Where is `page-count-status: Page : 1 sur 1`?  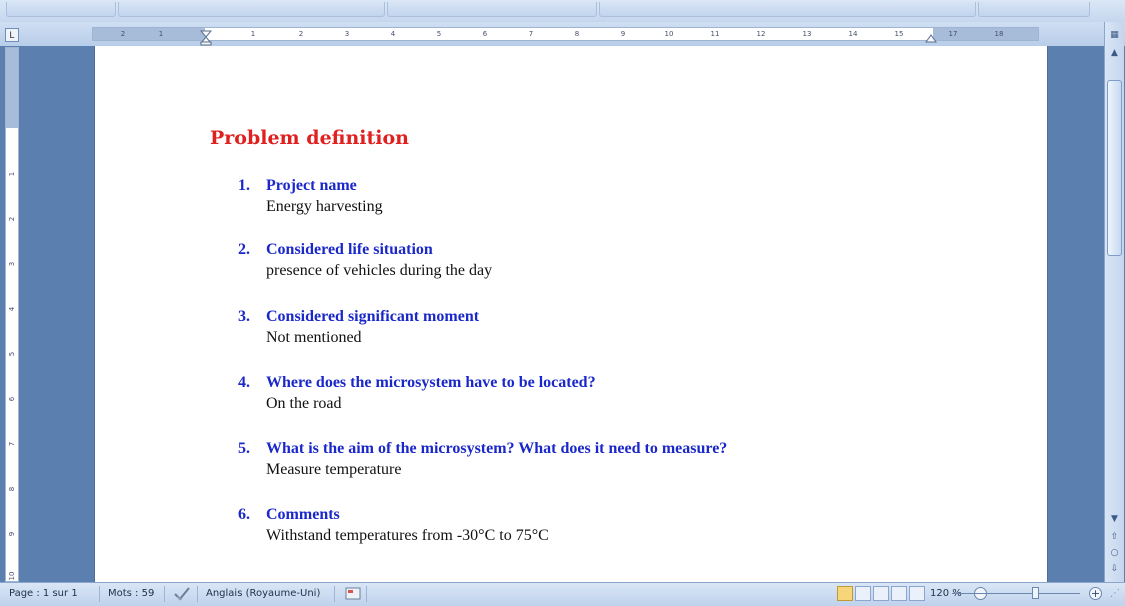 page-count-status: Page : 1 sur 1 is located at coordinates (43, 593).